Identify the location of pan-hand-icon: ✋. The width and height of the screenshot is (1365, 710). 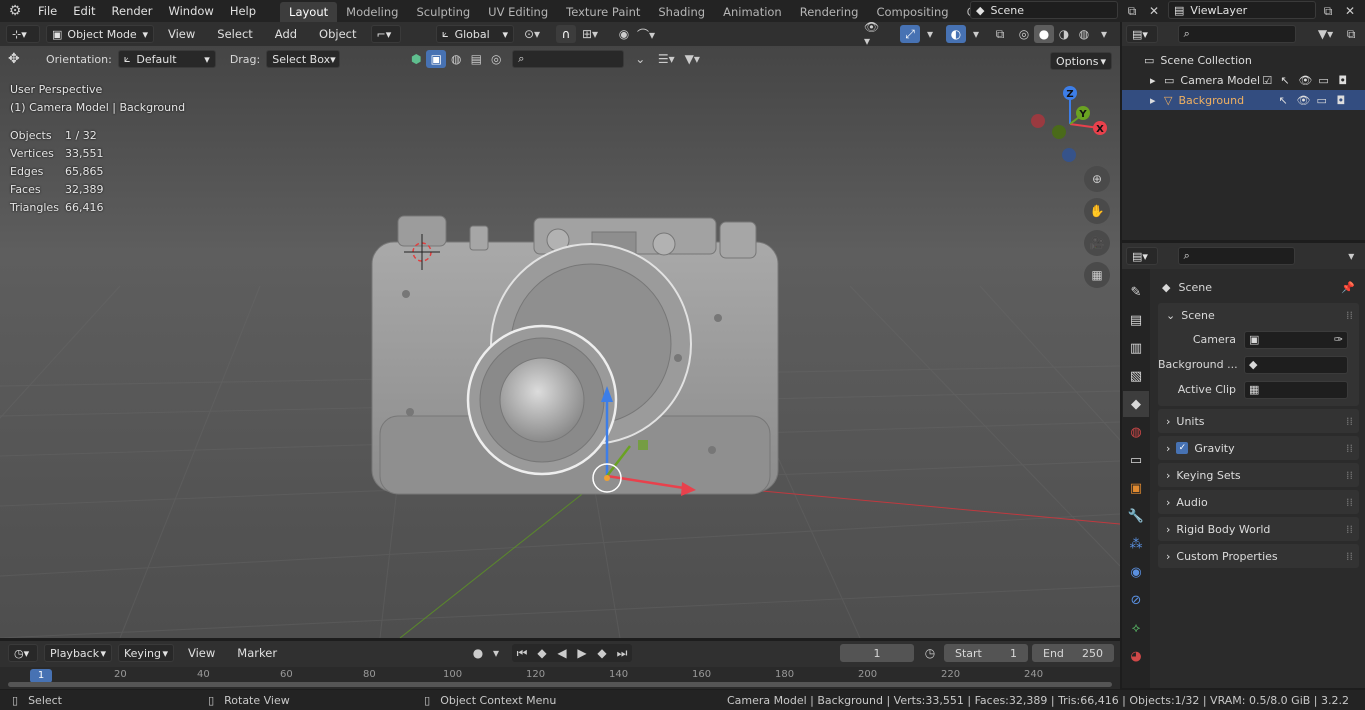
(1097, 211).